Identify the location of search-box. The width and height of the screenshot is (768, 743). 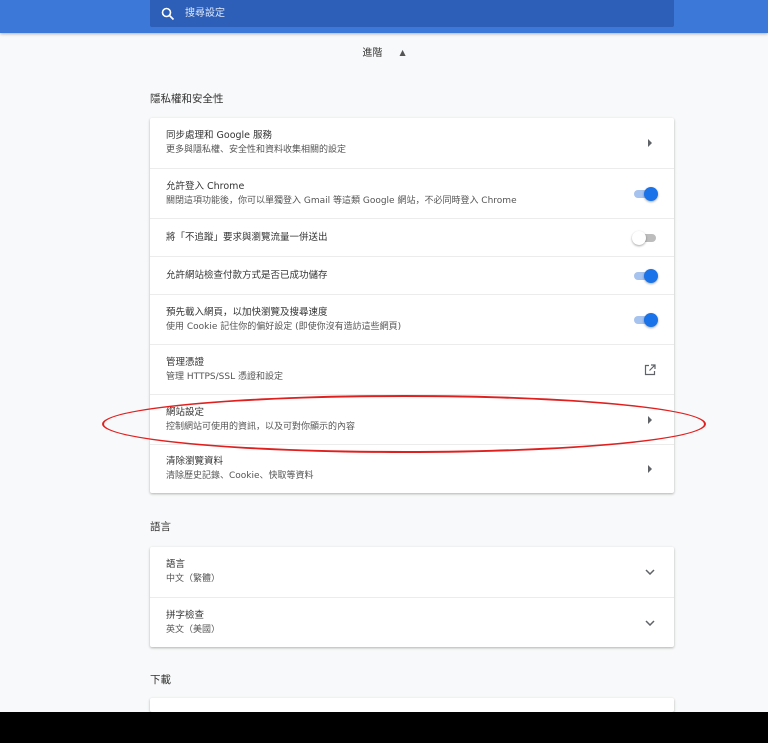
(412, 13).